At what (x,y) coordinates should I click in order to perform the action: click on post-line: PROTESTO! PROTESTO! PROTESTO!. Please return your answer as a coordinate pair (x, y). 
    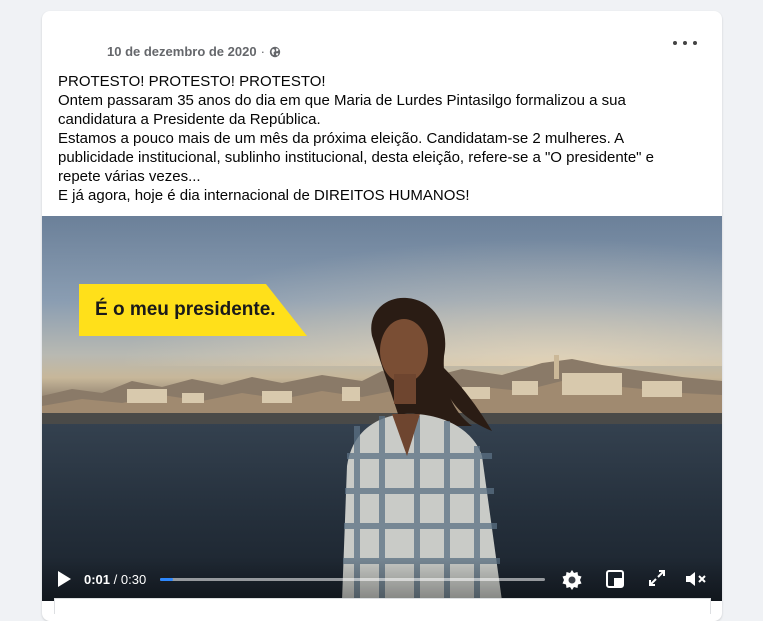
    Looking at the image, I should click on (192, 81).